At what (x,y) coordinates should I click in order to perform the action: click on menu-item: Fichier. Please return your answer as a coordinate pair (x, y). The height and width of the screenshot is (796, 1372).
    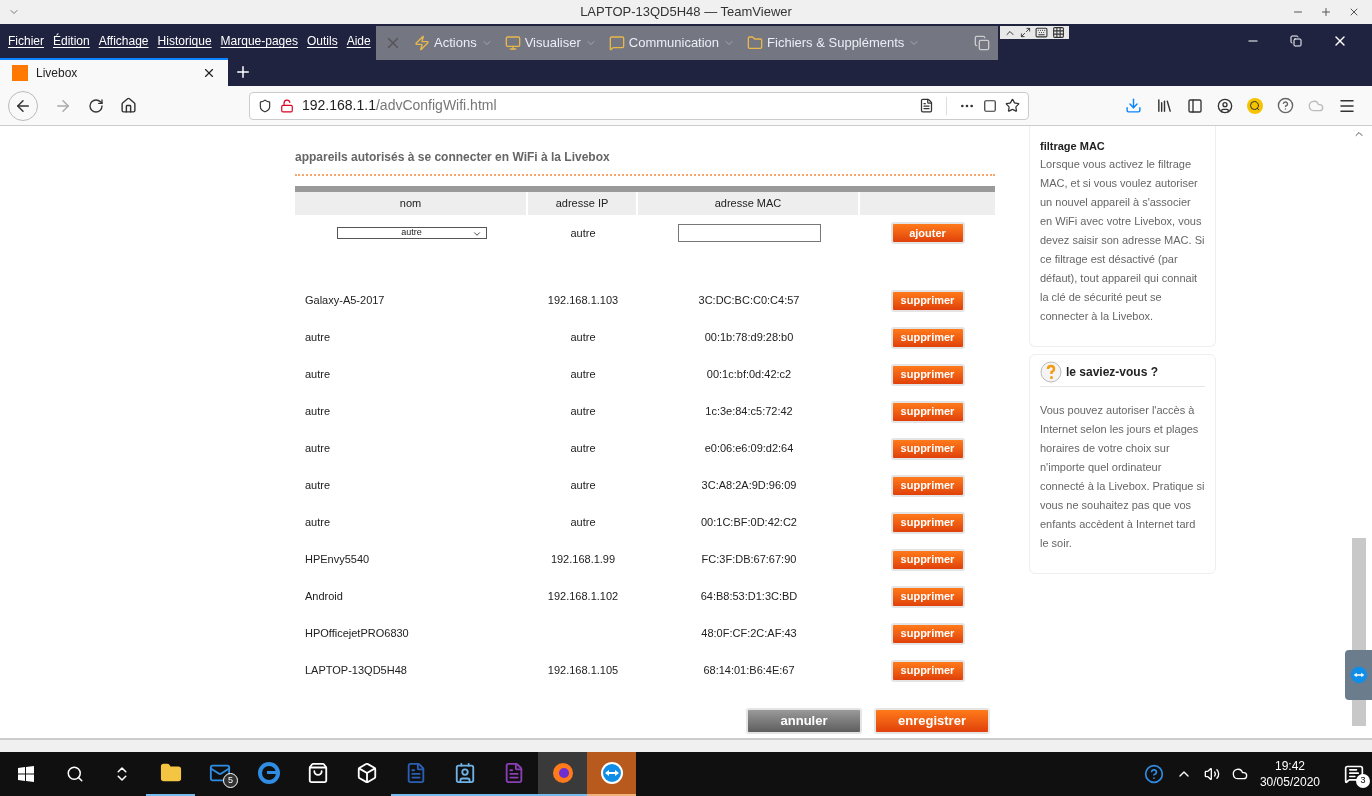
    Looking at the image, I should click on (26, 41).